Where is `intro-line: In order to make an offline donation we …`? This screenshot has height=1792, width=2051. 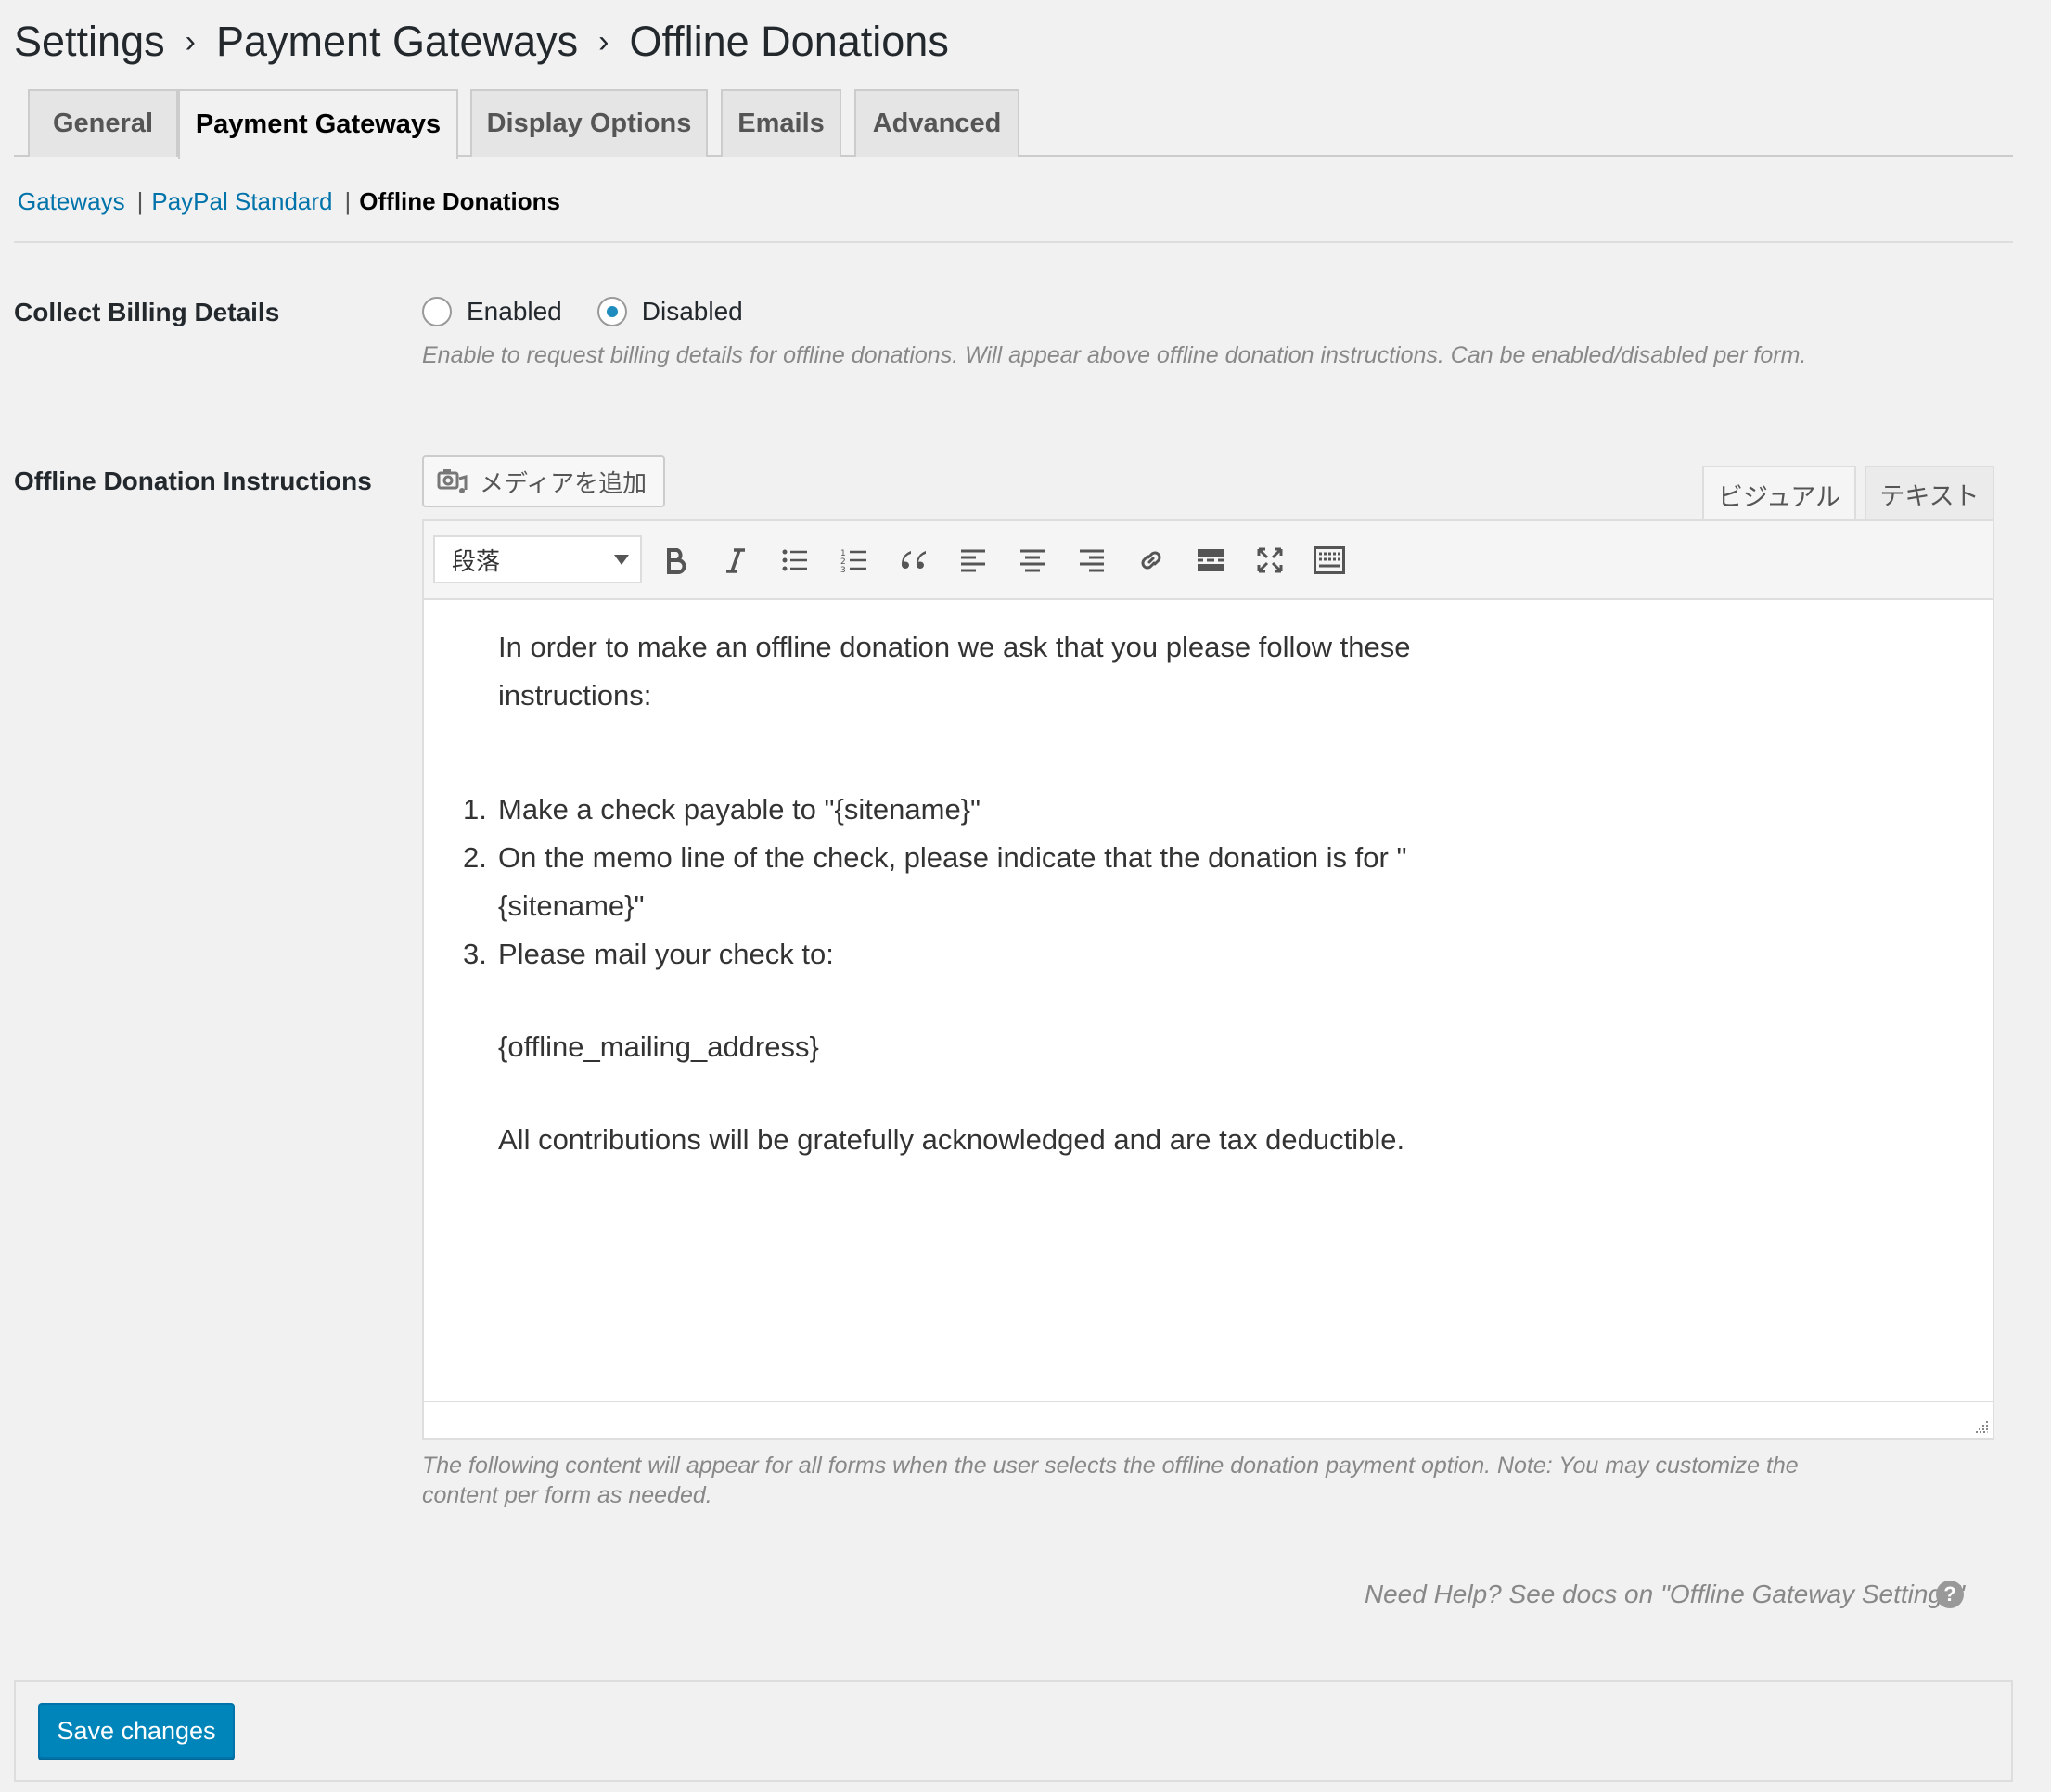
intro-line: In order to make an offline donation we … is located at coordinates (954, 647).